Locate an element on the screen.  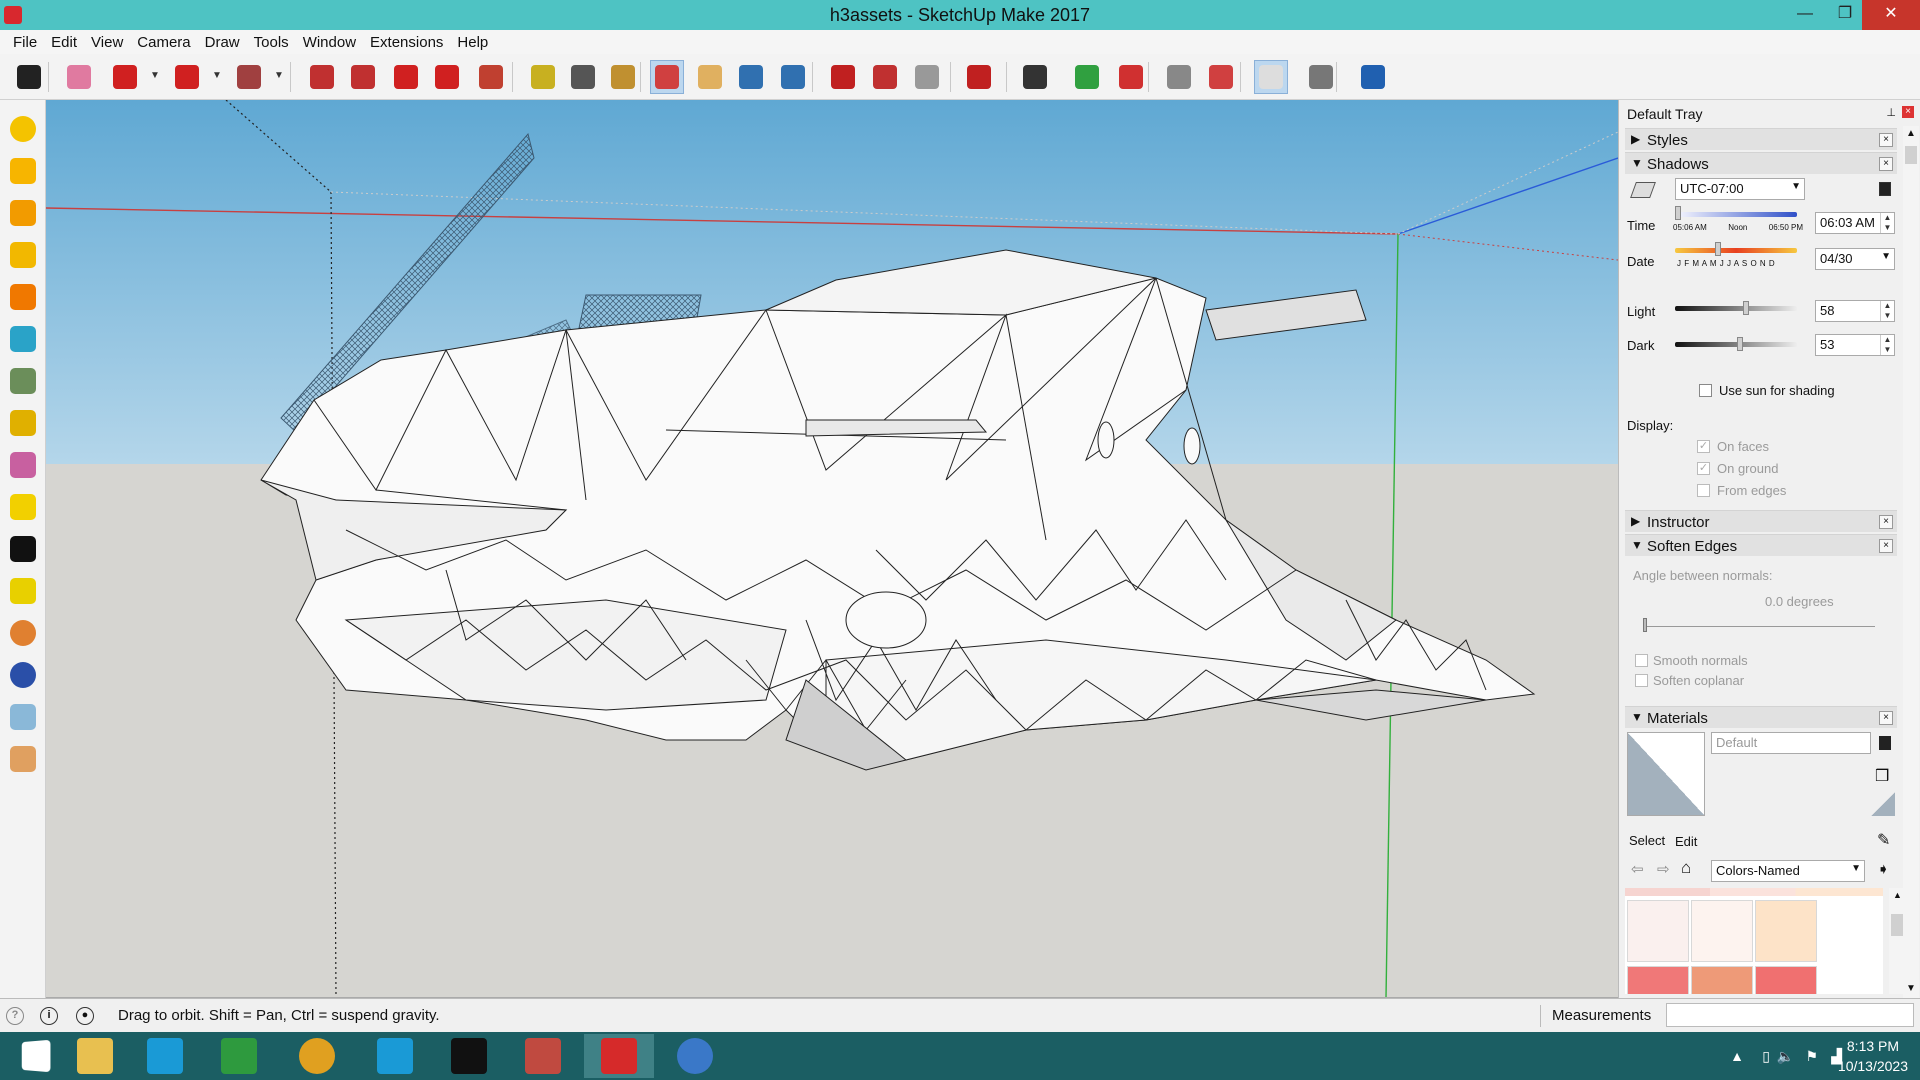
forward-icon: ⇨ is located at coordinates (1663, 869).